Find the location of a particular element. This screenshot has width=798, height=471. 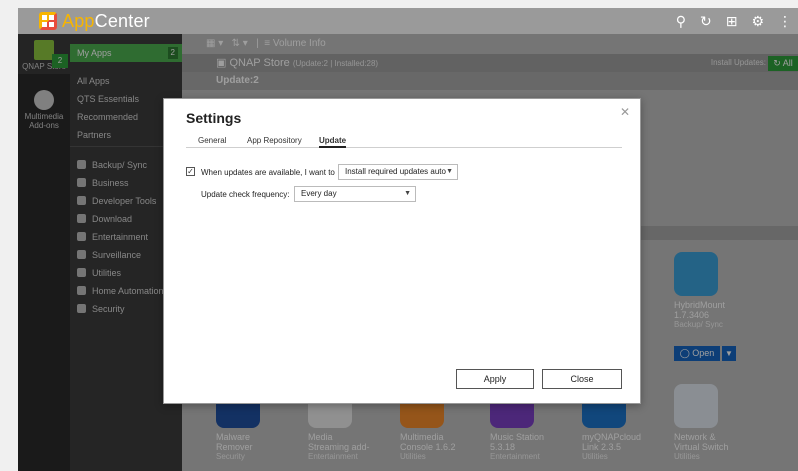

settings-tabs: General App Repository Update is located at coordinates (404, 142).